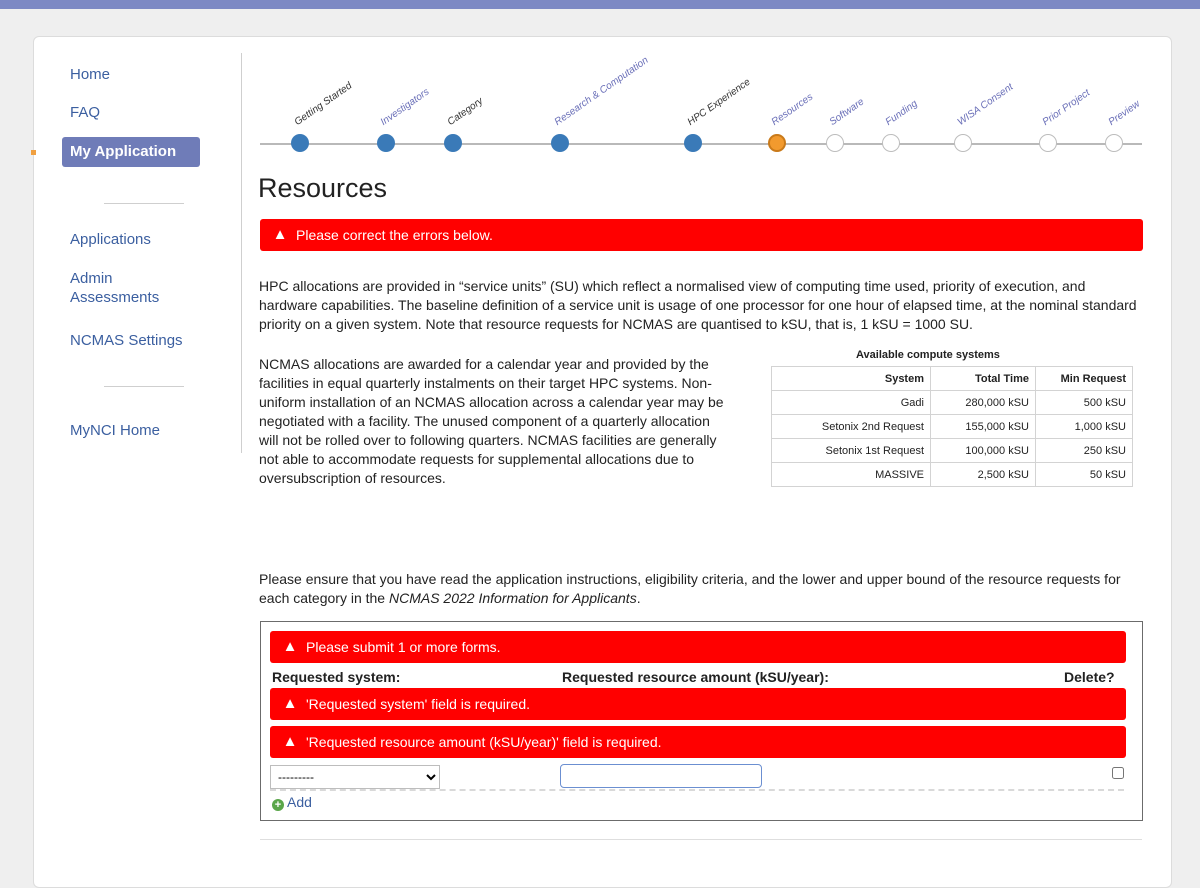 This screenshot has width=1200, height=888. Describe the element at coordinates (701, 235) in the screenshot. I see `error-banner-top: ▲ Please correct the errors below.` at that location.